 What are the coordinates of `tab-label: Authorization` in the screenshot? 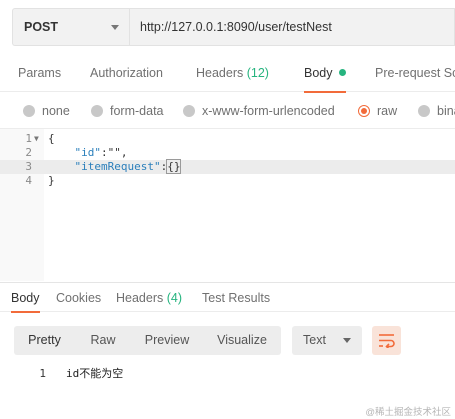 It's located at (126, 73).